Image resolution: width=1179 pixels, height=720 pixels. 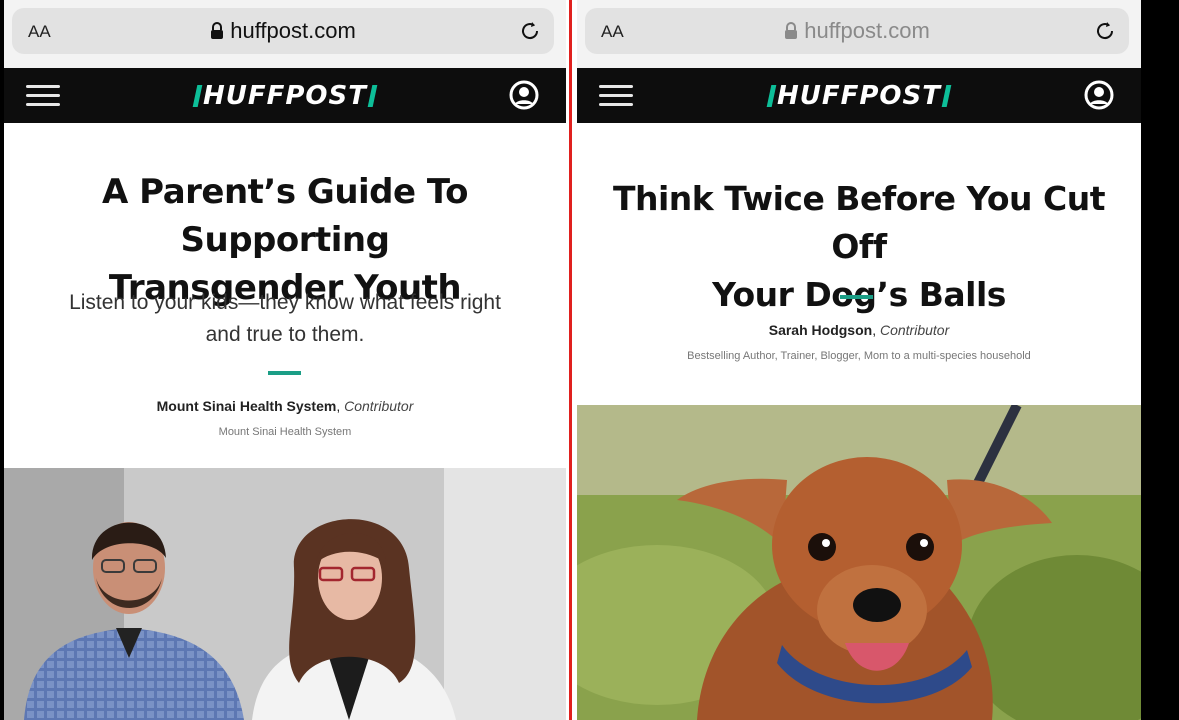 I want to click on red-divider, so click(x=571, y=360).